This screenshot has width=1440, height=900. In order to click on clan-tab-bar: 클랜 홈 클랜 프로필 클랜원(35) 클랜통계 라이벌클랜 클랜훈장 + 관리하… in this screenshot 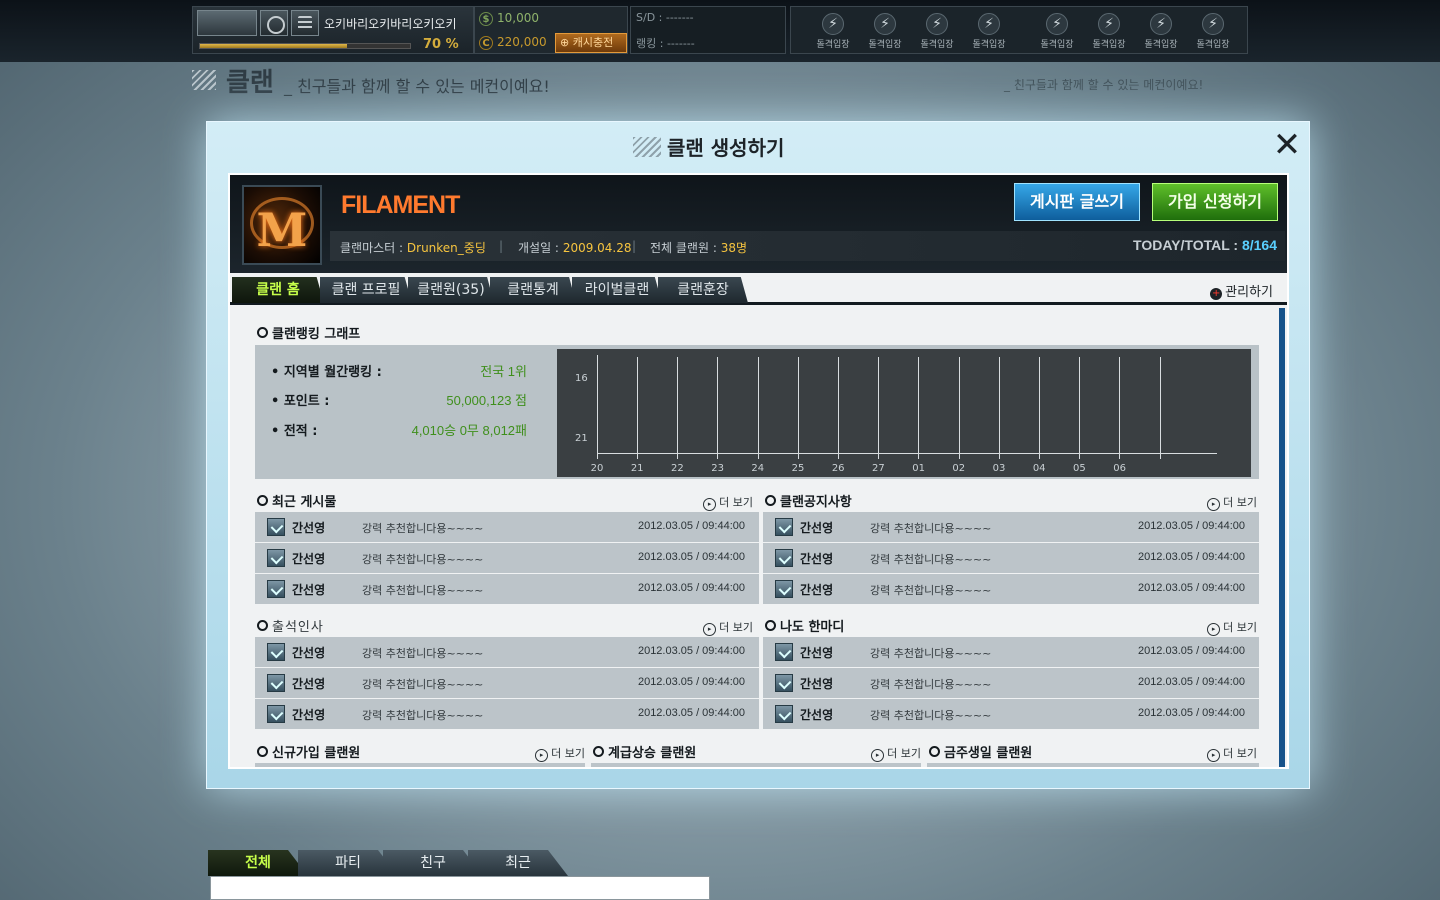, I will do `click(758, 290)`.